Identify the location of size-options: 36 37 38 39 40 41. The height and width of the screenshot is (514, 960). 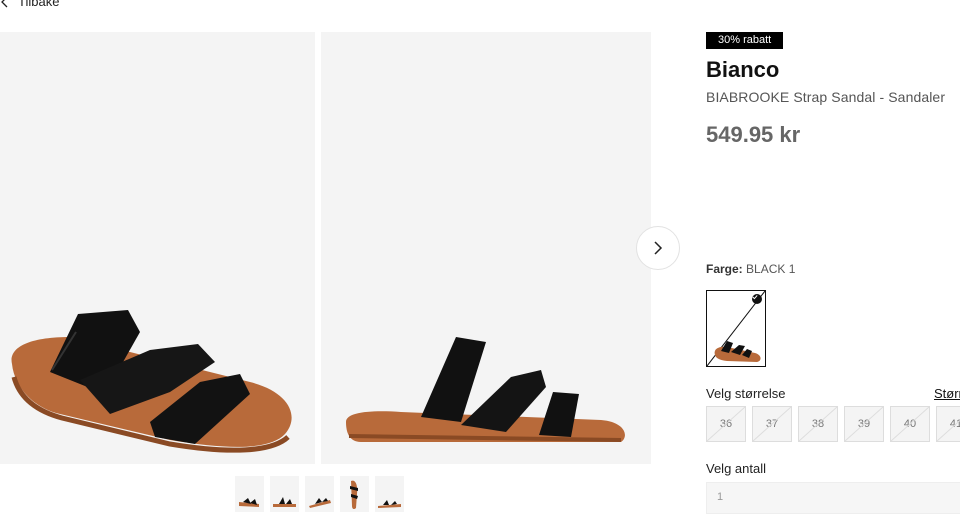
(833, 424).